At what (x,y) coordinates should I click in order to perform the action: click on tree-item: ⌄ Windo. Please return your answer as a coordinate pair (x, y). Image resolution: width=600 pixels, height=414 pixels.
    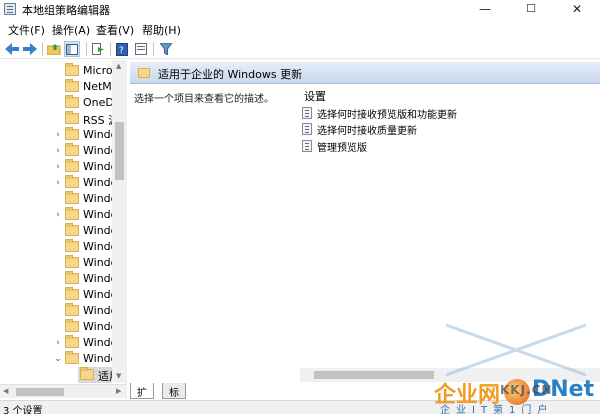
    Looking at the image, I should click on (56, 359).